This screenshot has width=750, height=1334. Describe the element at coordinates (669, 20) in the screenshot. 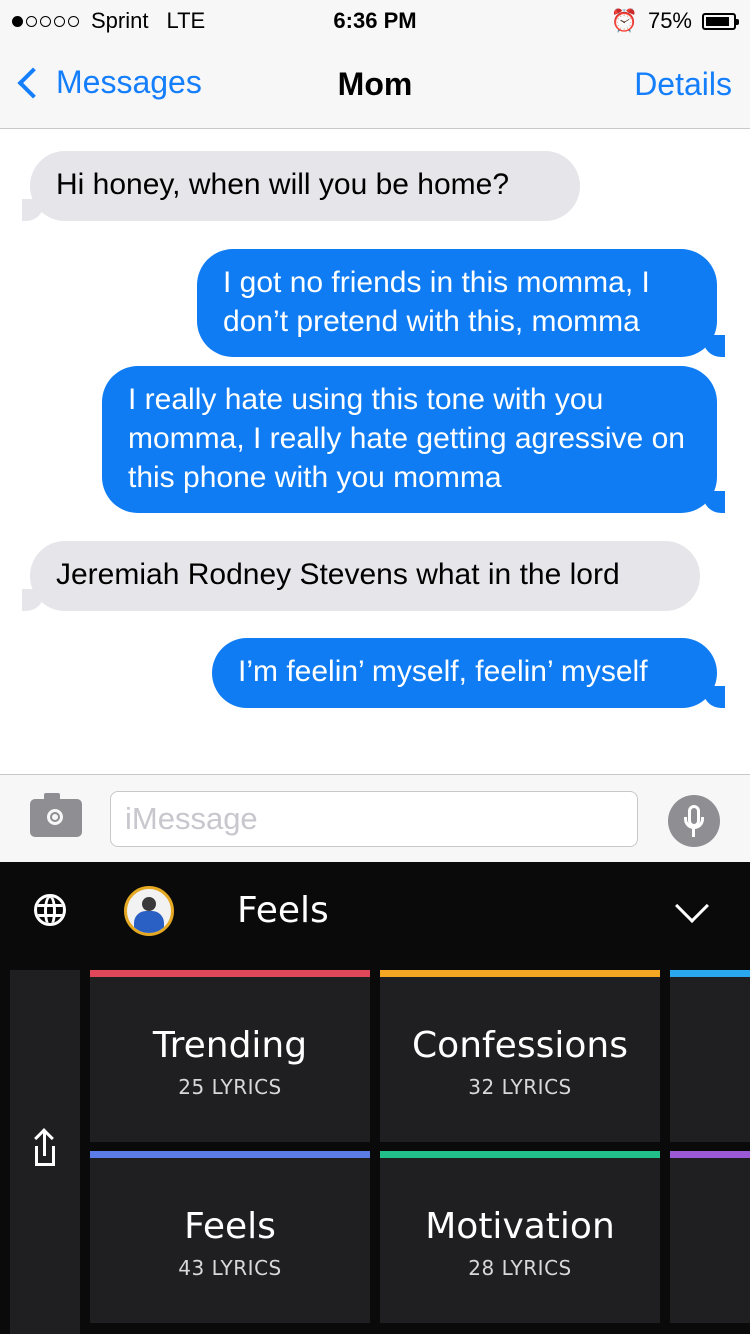

I see `battery-percent: 75%` at that location.